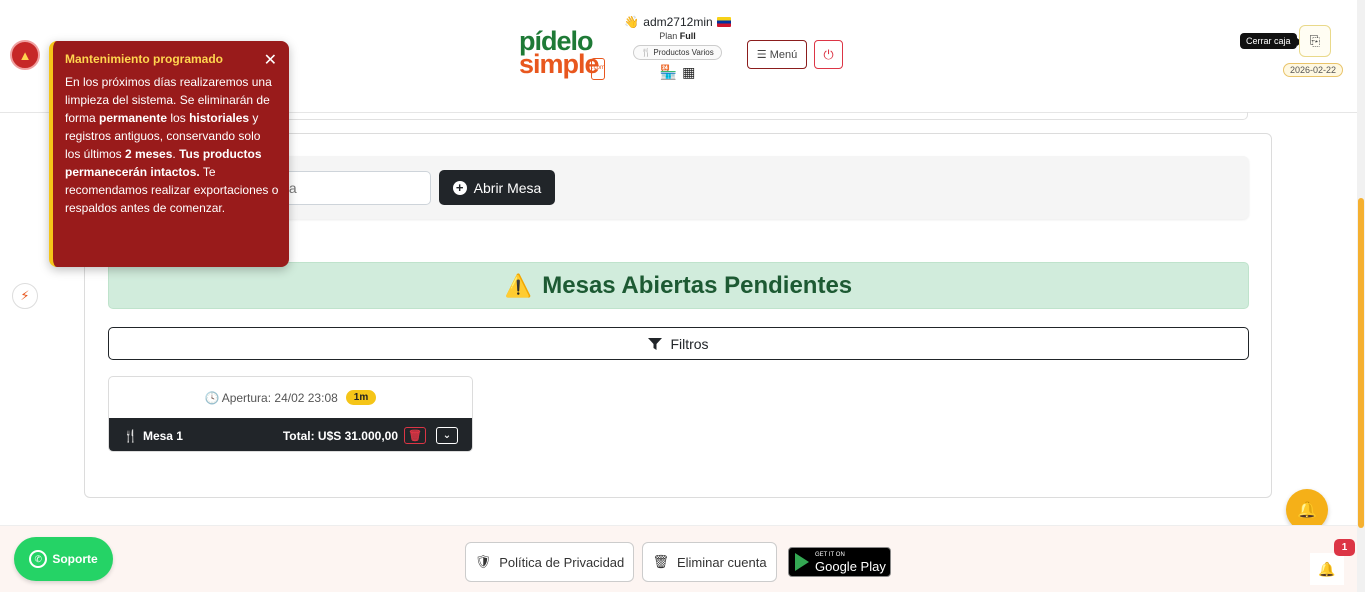 The width and height of the screenshot is (1365, 592). Describe the element at coordinates (1315, 41) in the screenshot. I see `cash-register-icon: ⎘` at that location.